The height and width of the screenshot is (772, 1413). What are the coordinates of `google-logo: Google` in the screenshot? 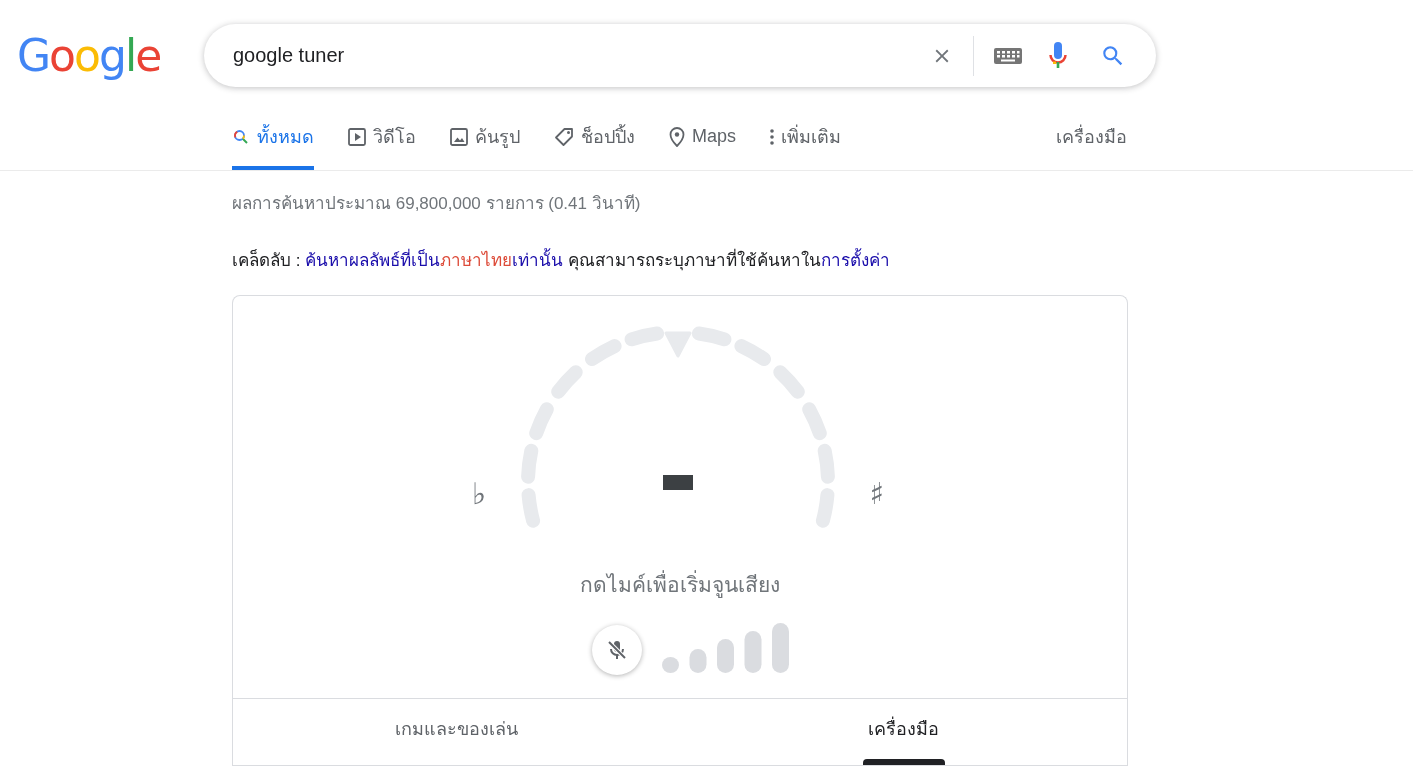 It's located at (110, 55).